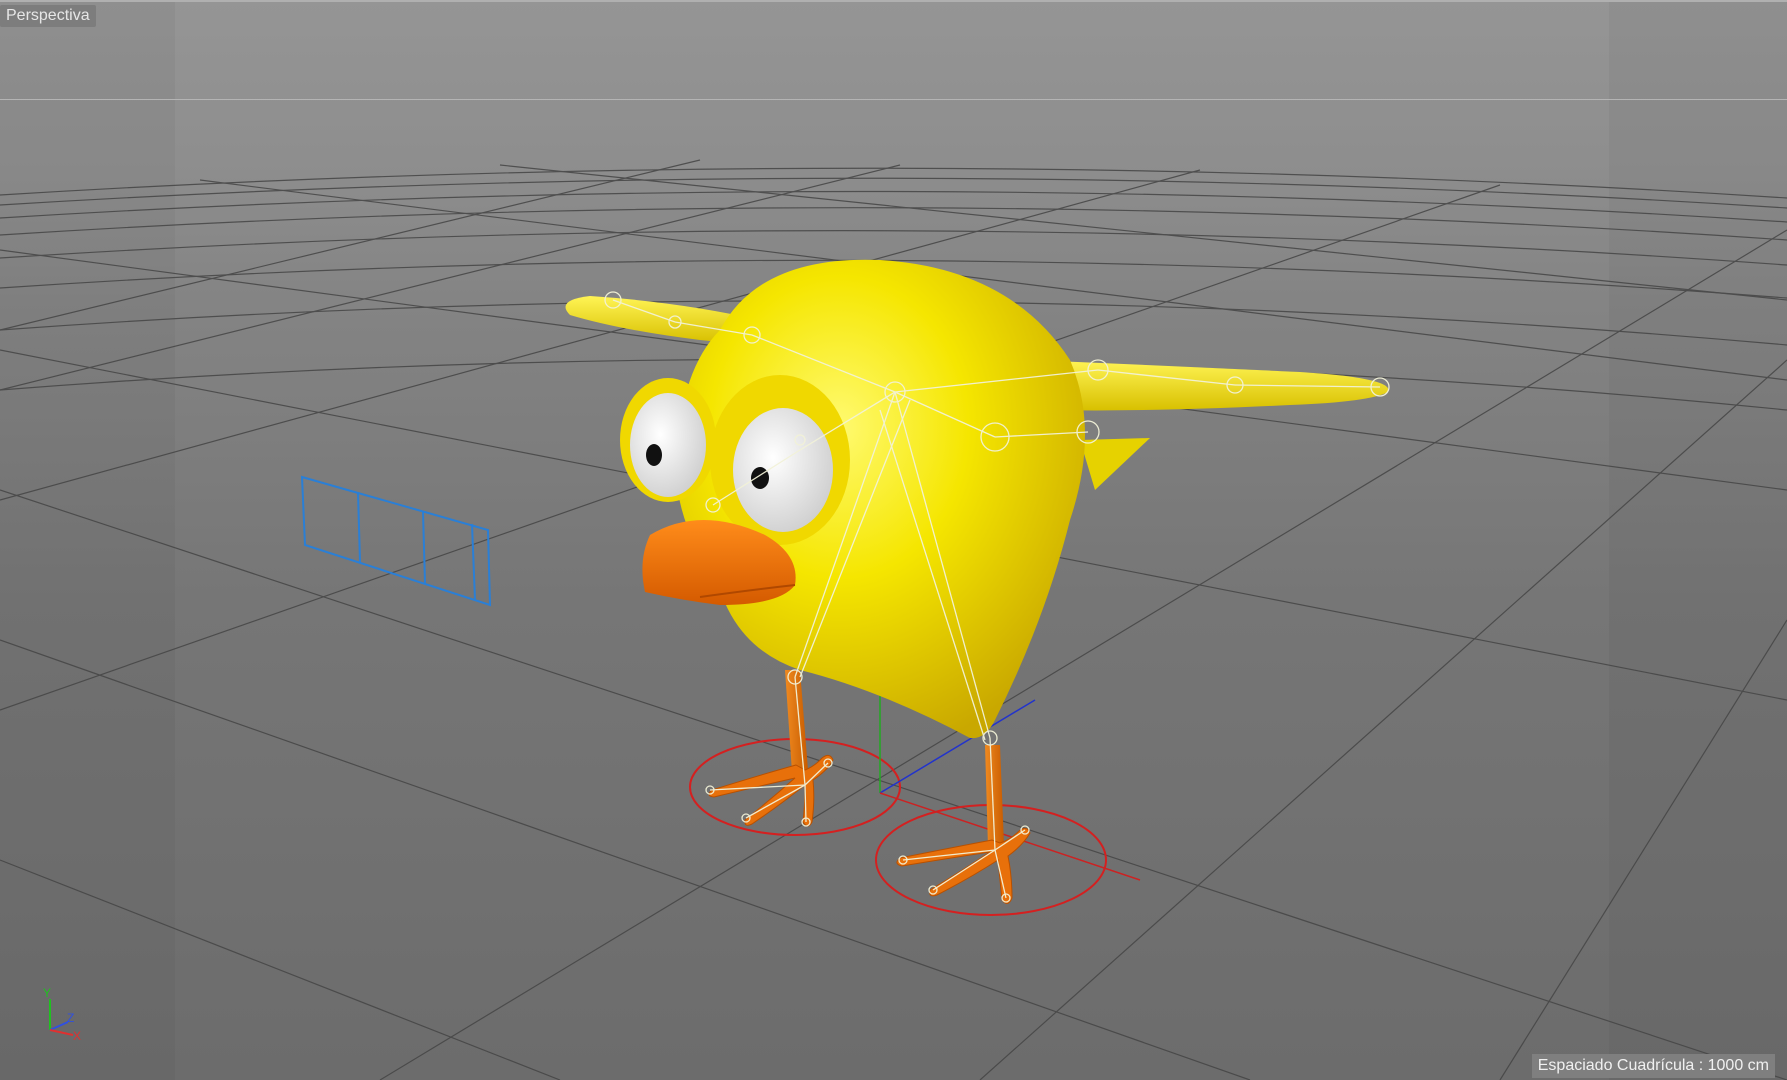  What do you see at coordinates (1209, 385) in the screenshot?
I see `character-right-wing` at bounding box center [1209, 385].